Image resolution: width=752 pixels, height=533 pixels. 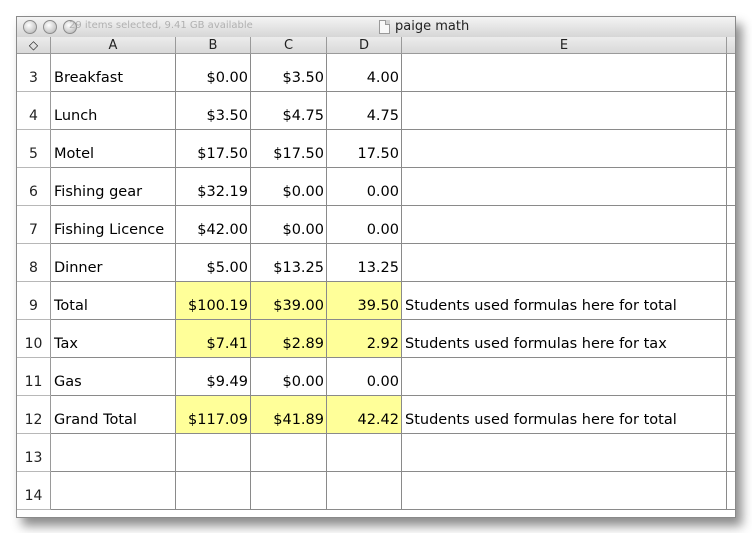 I want to click on cell-a: Tax, so click(x=113, y=339).